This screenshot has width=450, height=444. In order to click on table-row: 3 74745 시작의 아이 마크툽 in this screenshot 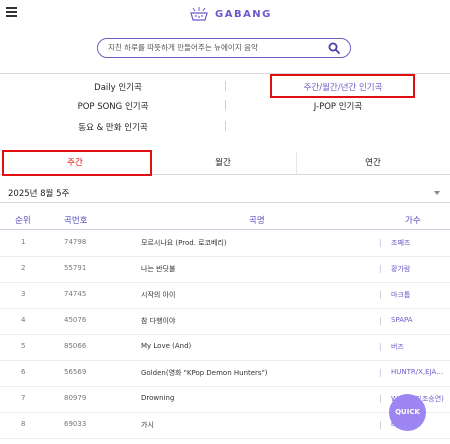, I will do `click(225, 295)`.